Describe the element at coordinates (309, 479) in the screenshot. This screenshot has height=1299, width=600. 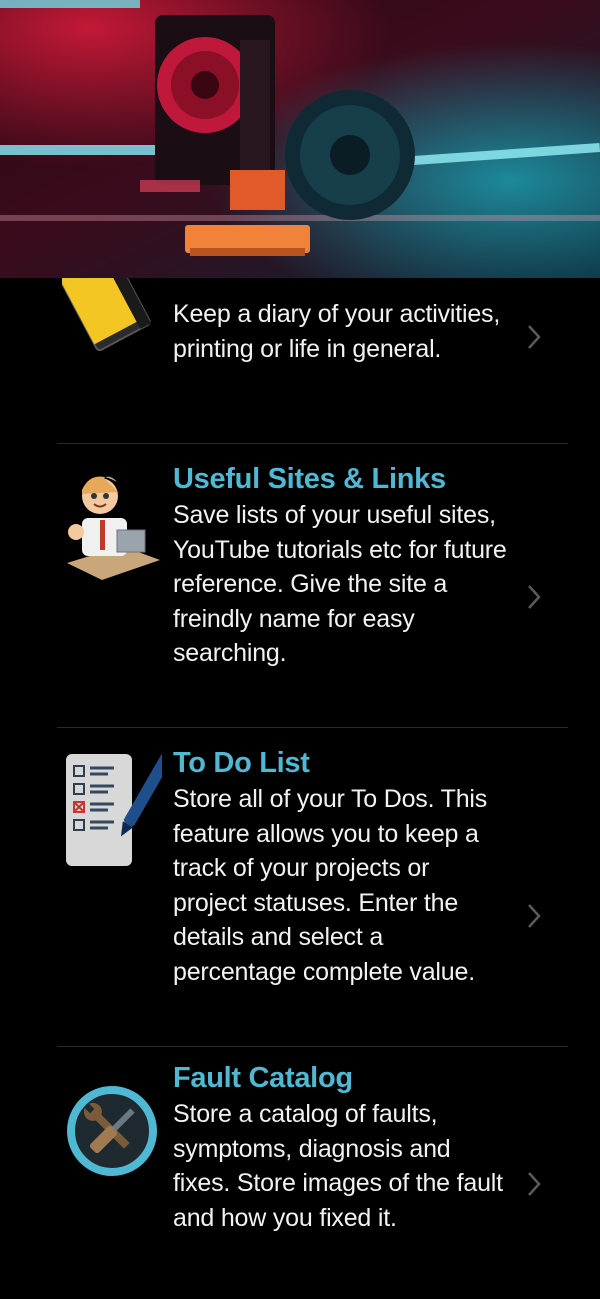
I see `useful-sites-title: Useful Sites & Links` at that location.